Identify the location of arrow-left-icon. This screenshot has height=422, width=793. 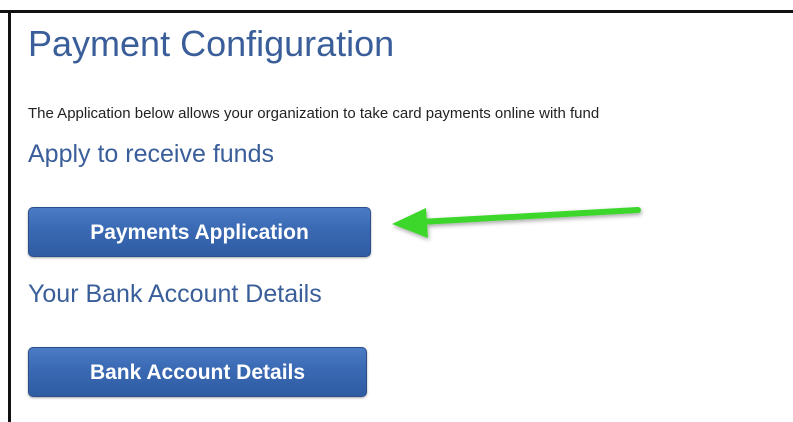
(516, 222).